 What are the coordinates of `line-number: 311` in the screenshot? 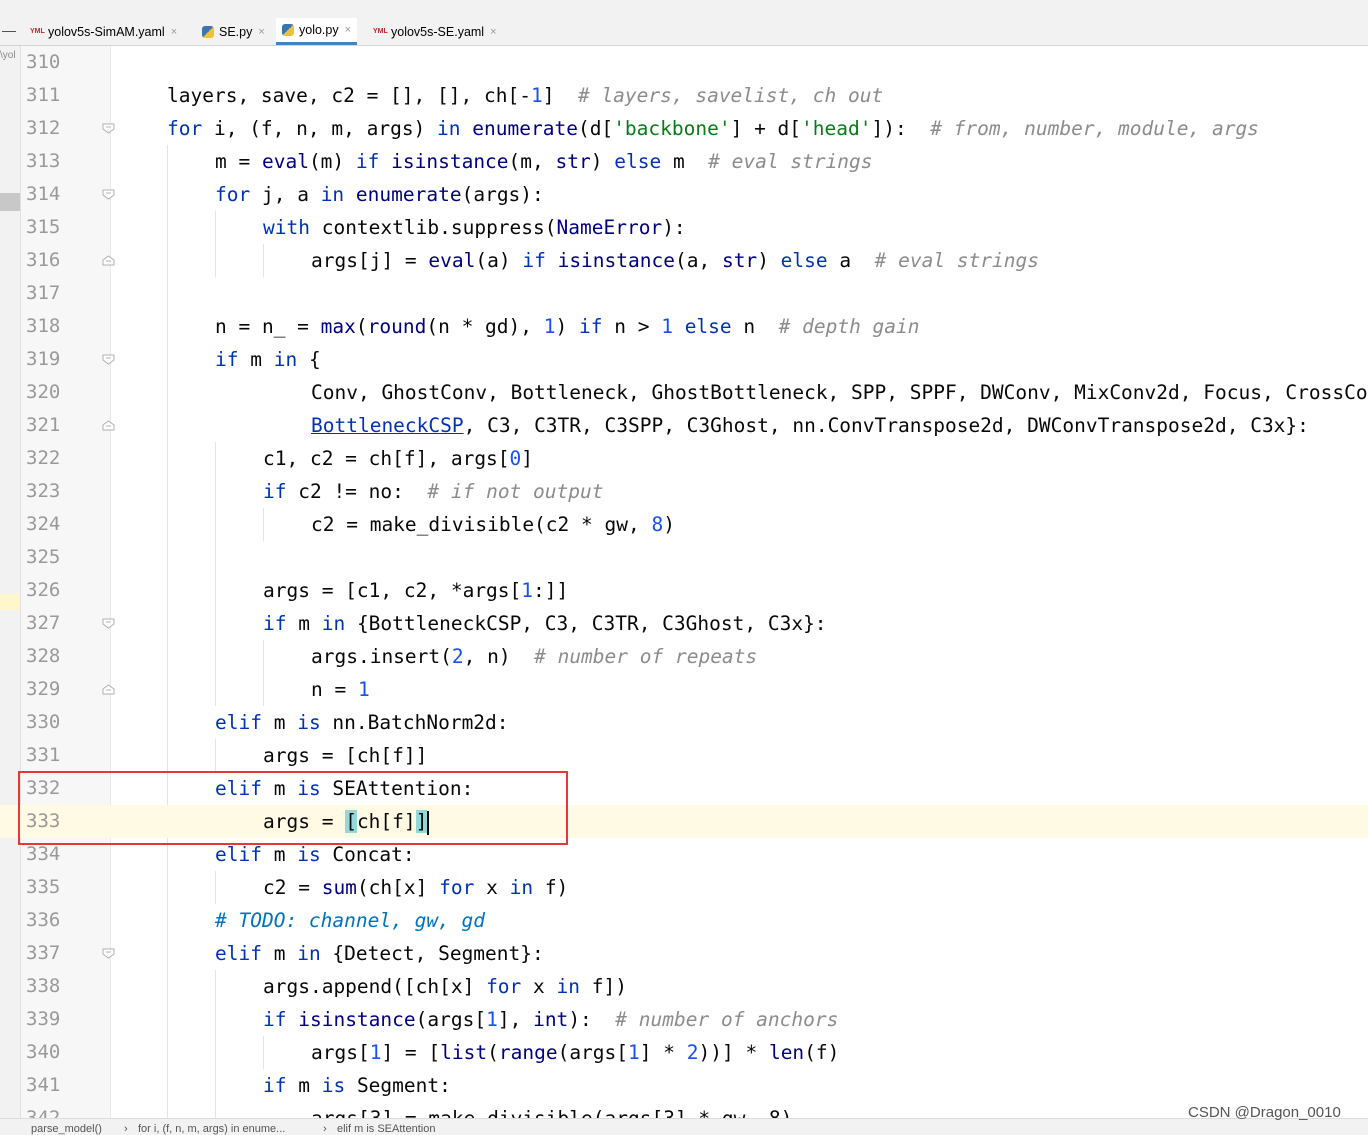 It's located at (56, 95).